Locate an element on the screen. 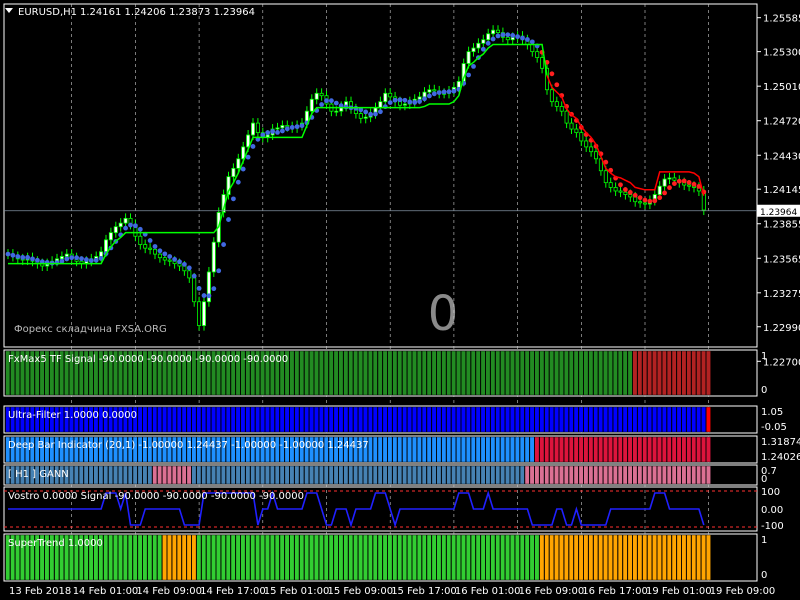 Image resolution: width=800 pixels, height=600 pixels. price-axis-label: 1.24430 is located at coordinates (781, 156).